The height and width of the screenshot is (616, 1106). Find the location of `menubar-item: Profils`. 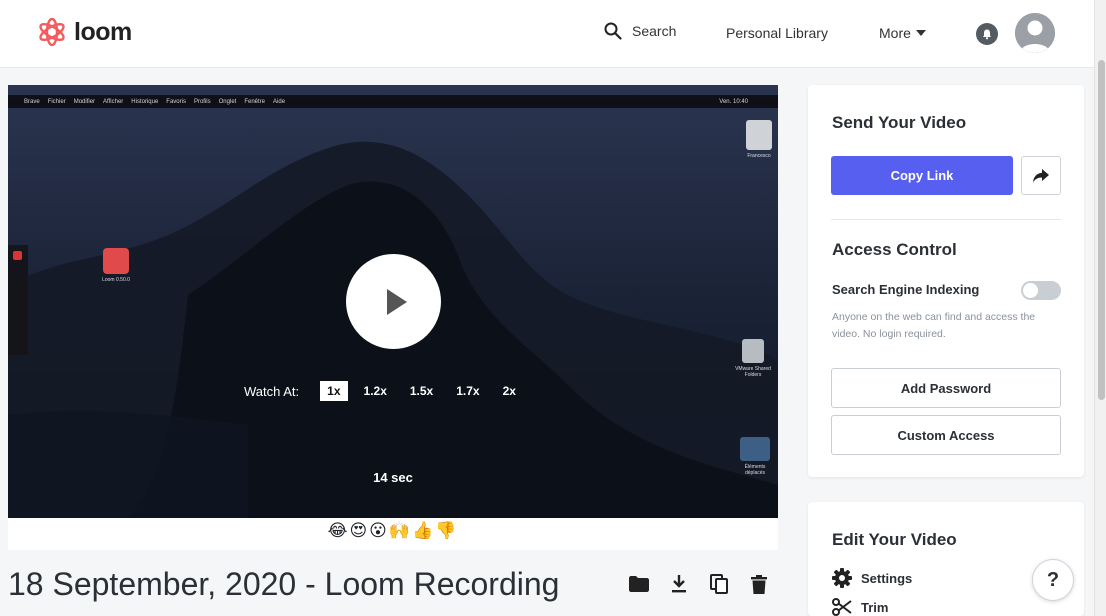

menubar-item: Profils is located at coordinates (202, 101).